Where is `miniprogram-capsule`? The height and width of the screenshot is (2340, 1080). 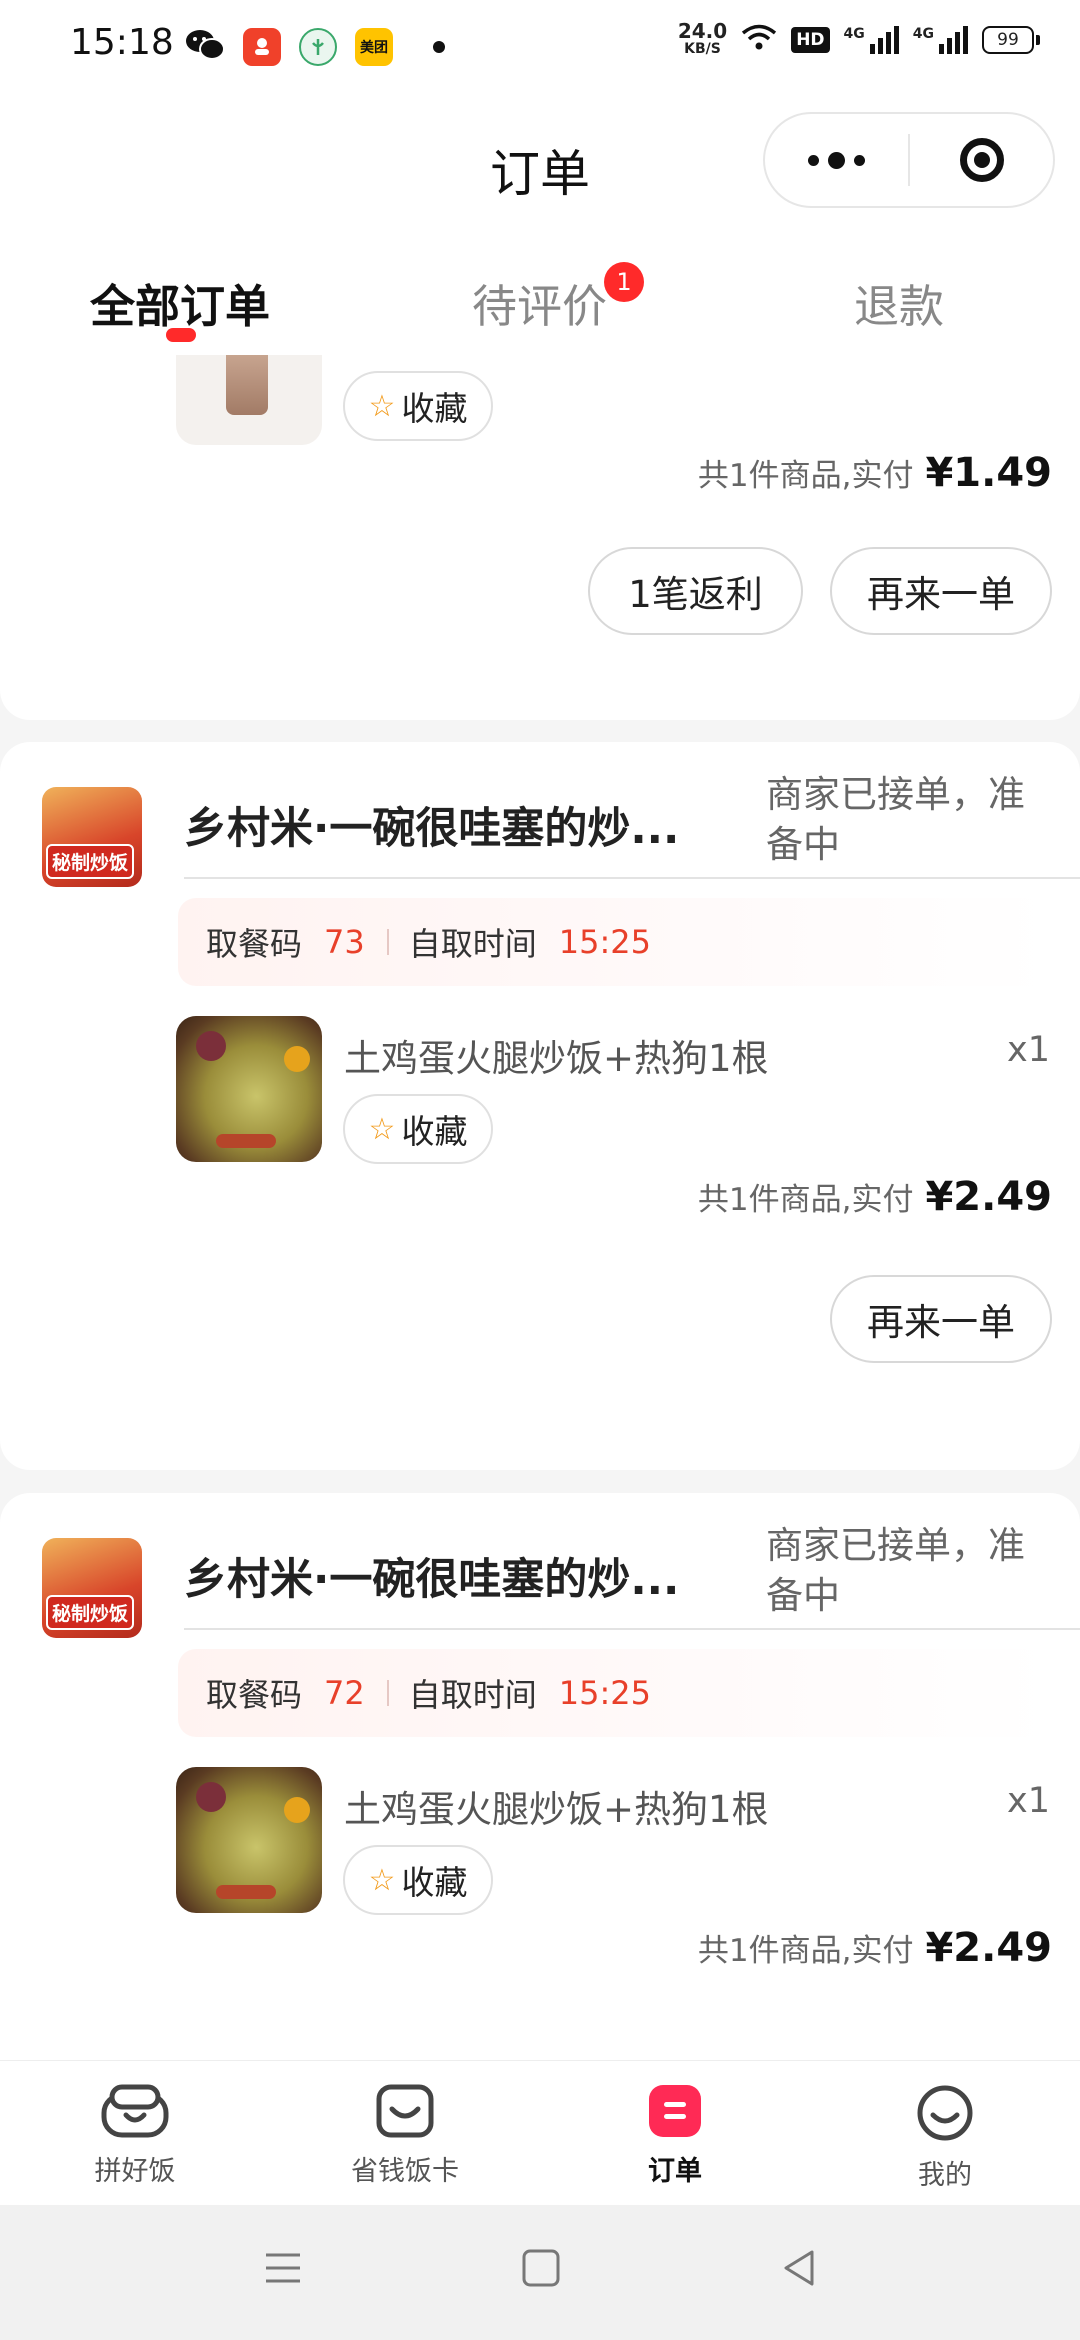 miniprogram-capsule is located at coordinates (909, 160).